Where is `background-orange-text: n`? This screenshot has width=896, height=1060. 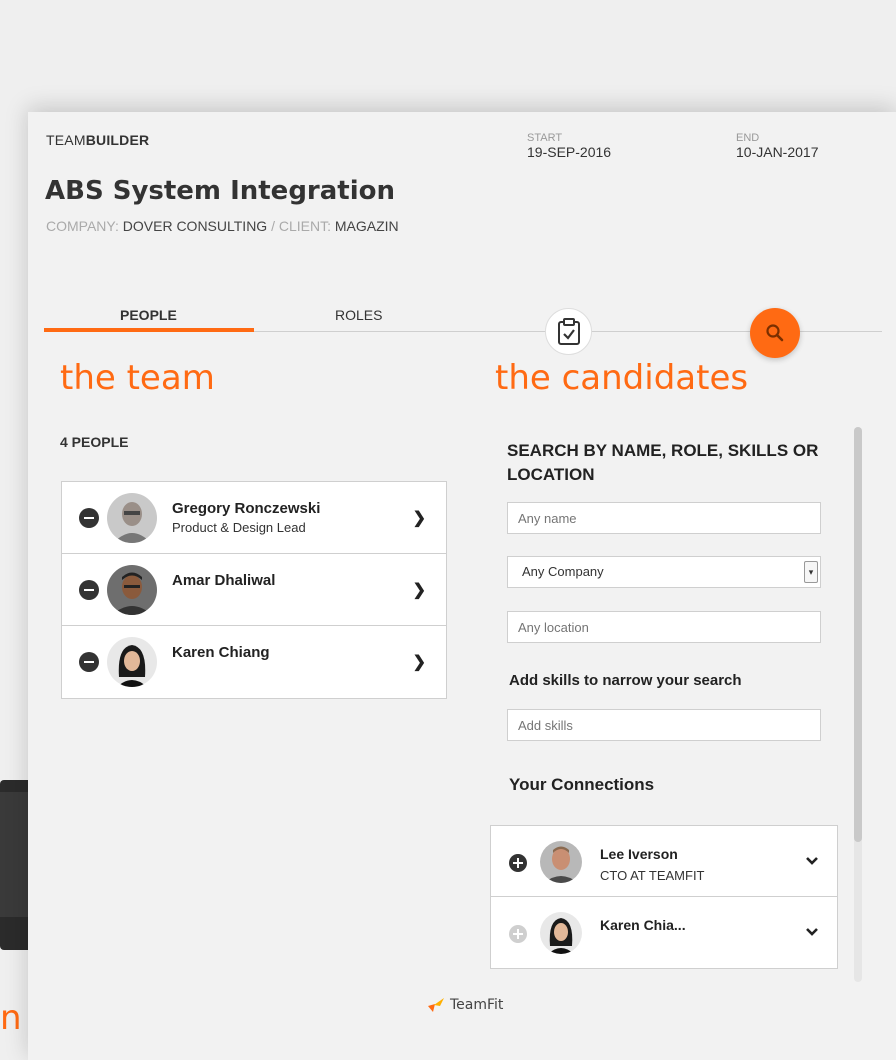
background-orange-text: n is located at coordinates (11, 1018).